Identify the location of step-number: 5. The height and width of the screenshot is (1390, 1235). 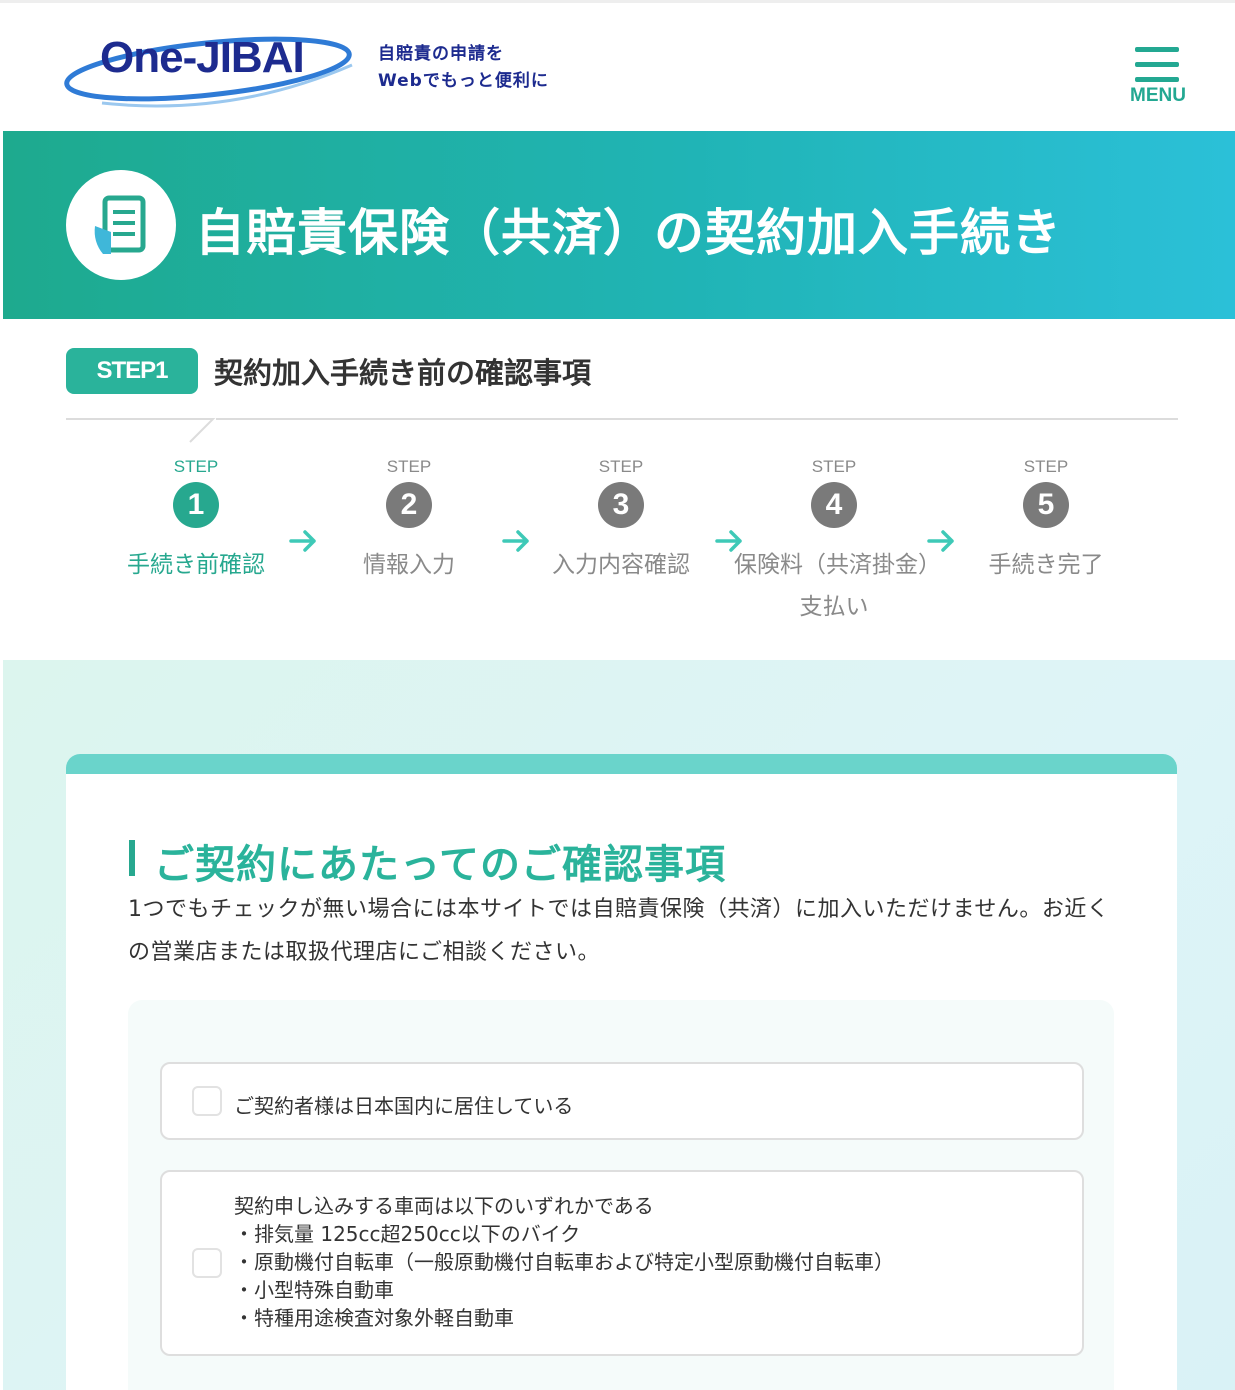
(1046, 505).